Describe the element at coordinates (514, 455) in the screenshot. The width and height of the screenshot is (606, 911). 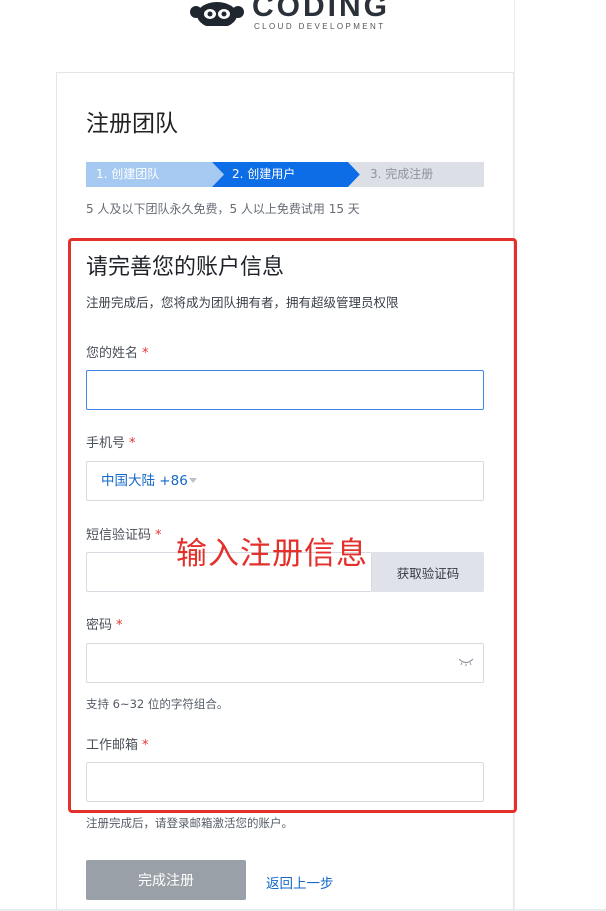
I see `divider` at that location.